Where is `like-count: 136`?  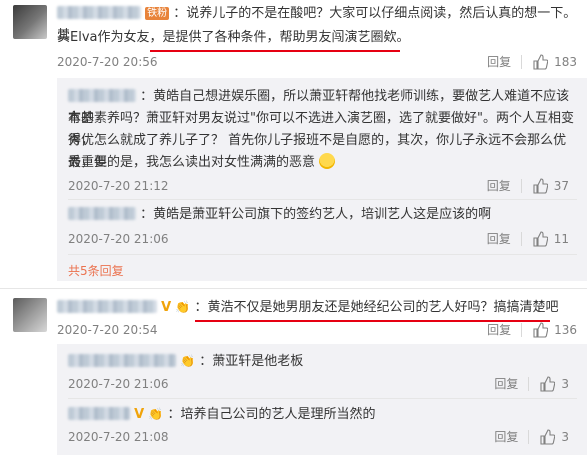
like-count: 136 is located at coordinates (565, 329).